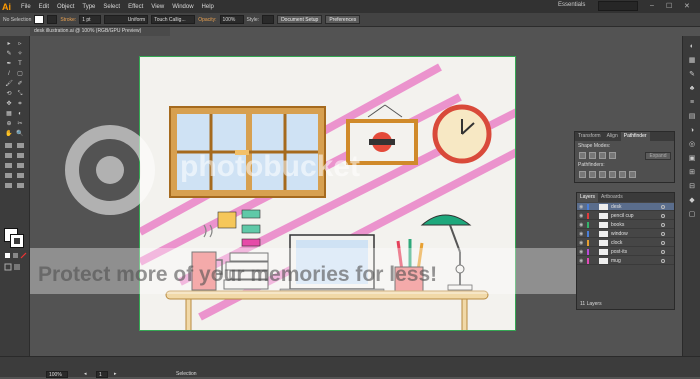 This screenshot has width=700, height=379. Describe the element at coordinates (20, 94) in the screenshot. I see `scale-tool: ⤡` at that location.